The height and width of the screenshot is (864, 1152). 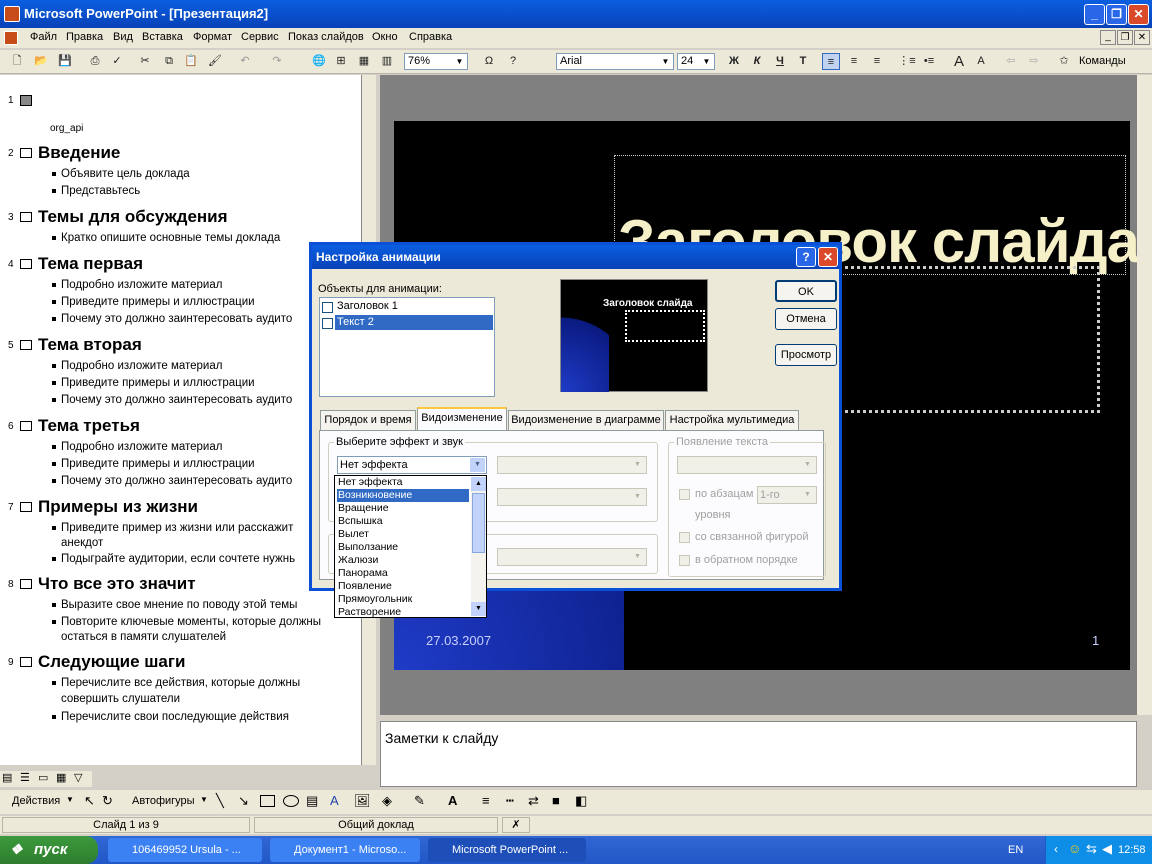 I want to click on menu-format: Формат, so click(x=212, y=37).